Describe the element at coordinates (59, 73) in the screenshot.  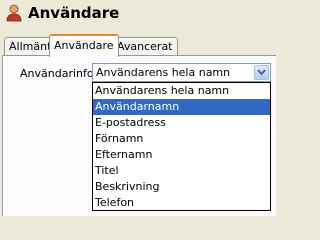
I see `user-info-label: Användarinfo:` at that location.